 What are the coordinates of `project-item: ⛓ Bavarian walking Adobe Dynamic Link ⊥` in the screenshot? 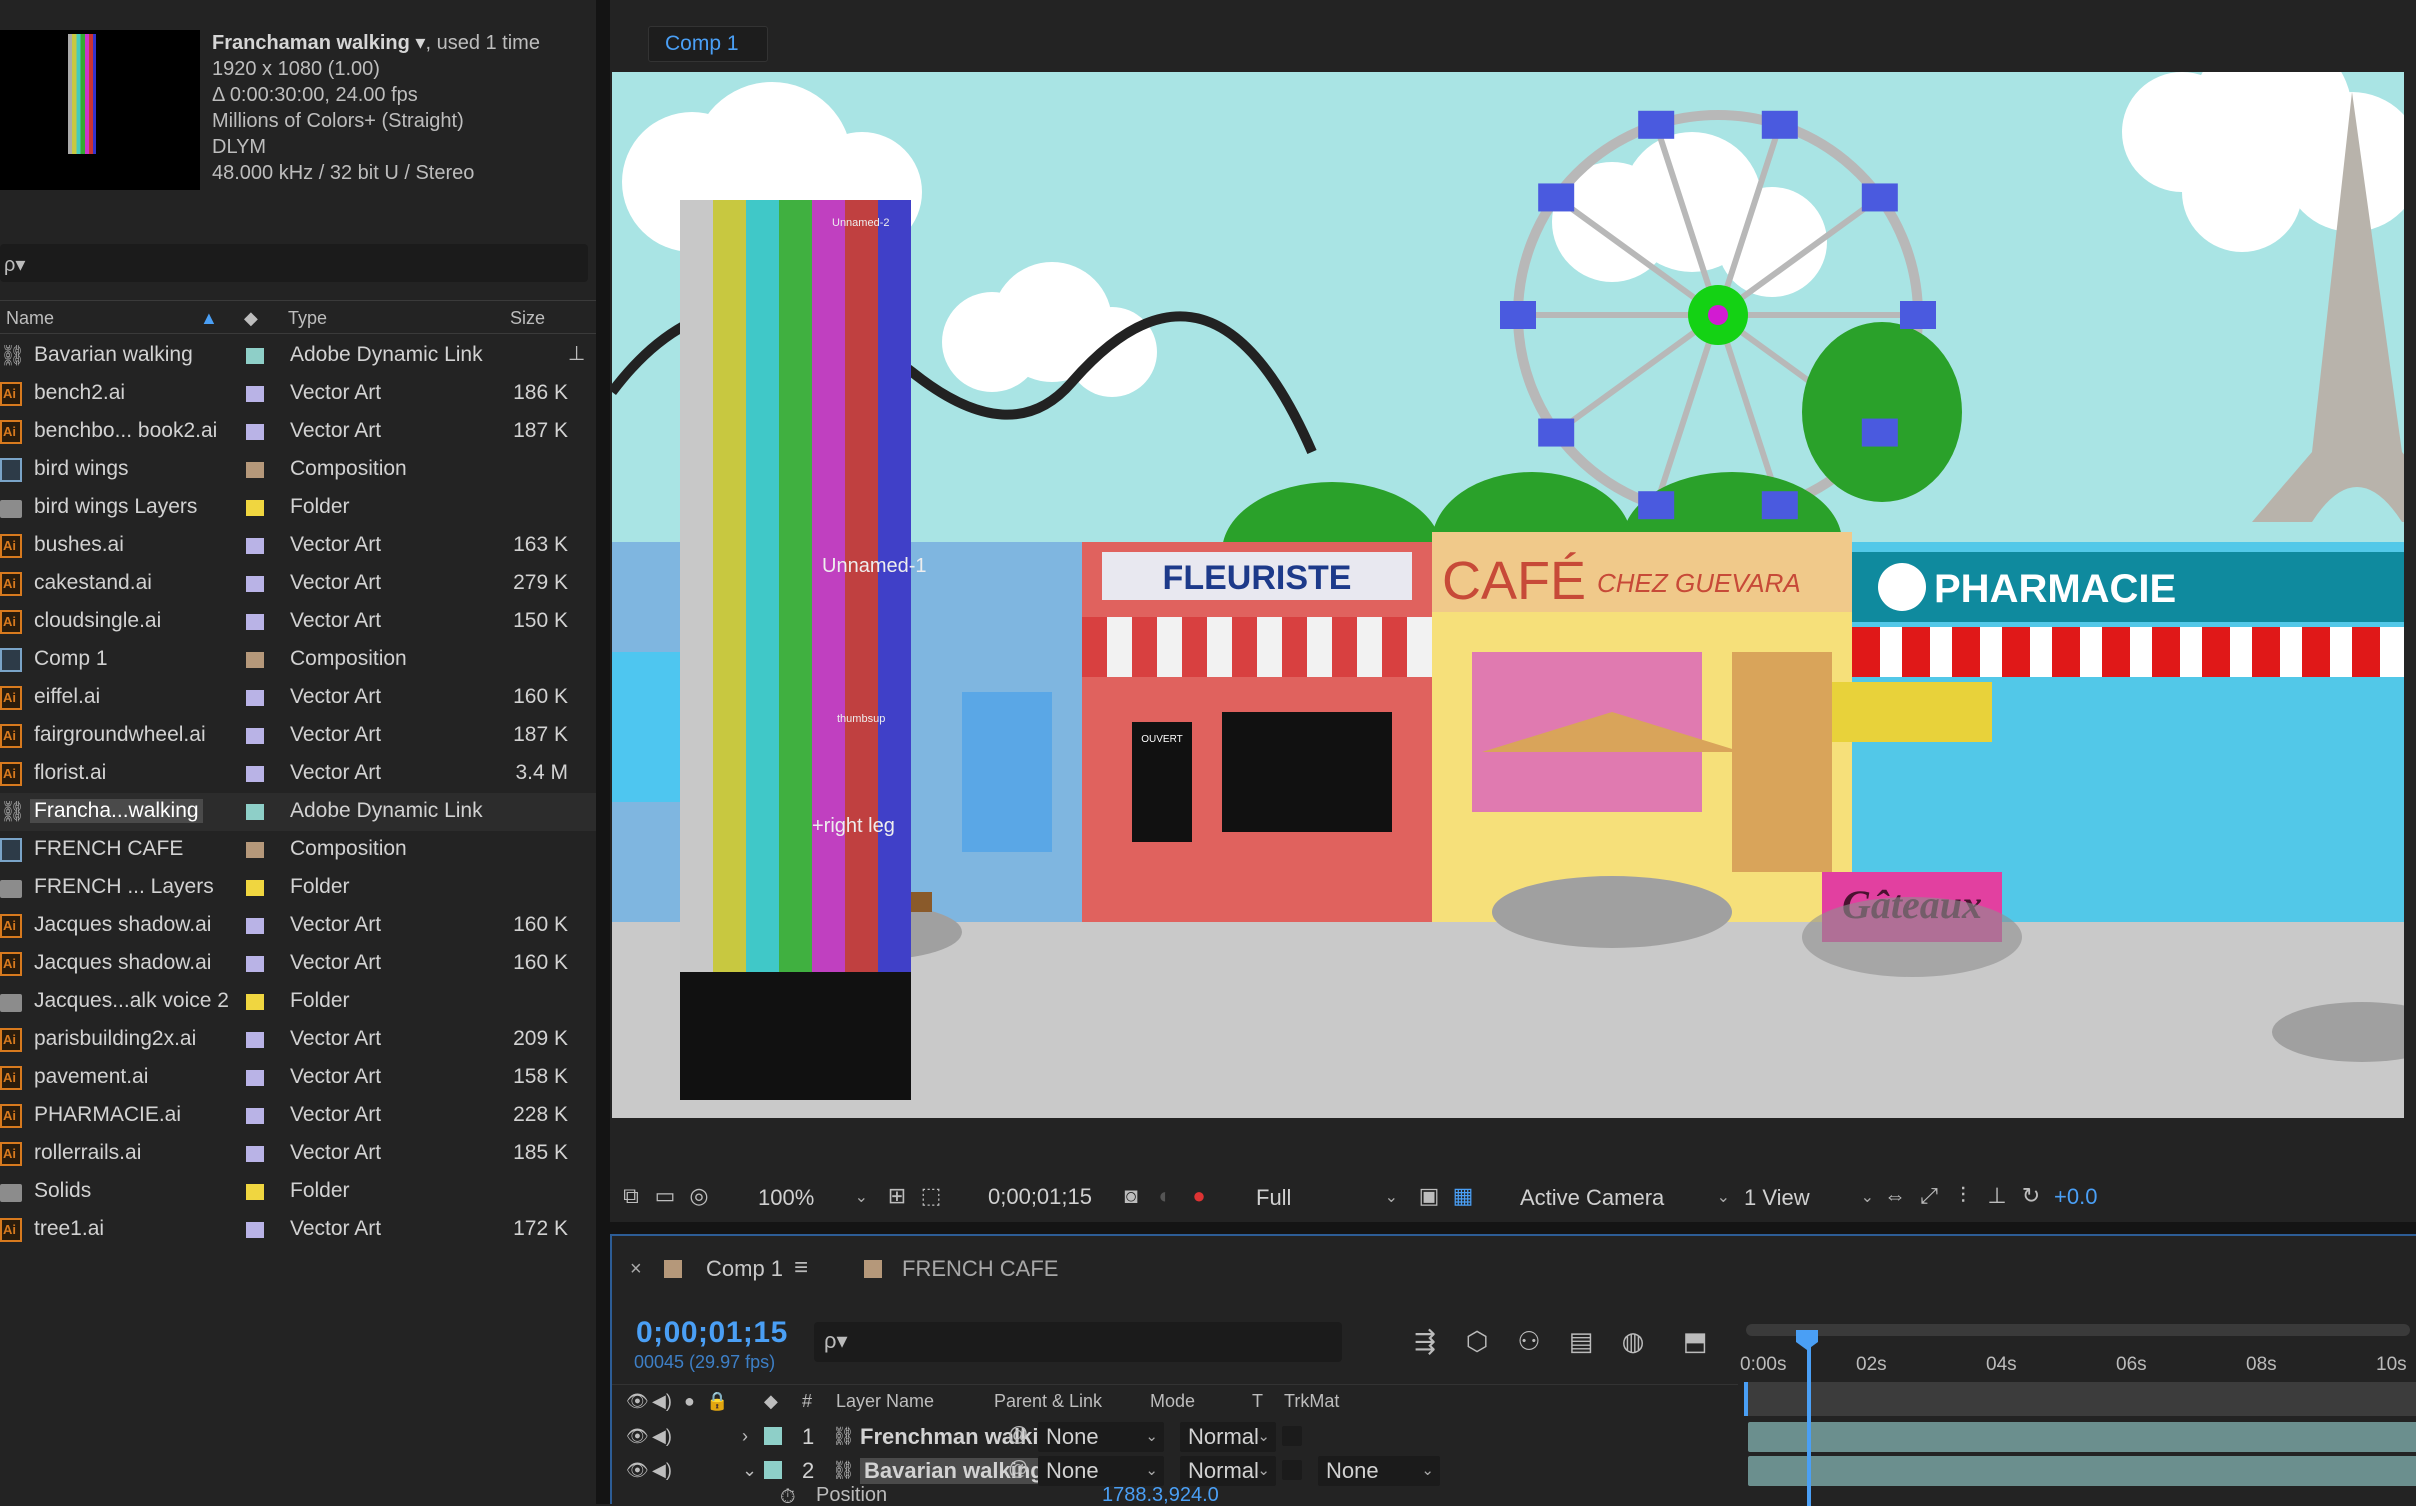 It's located at (298, 356).